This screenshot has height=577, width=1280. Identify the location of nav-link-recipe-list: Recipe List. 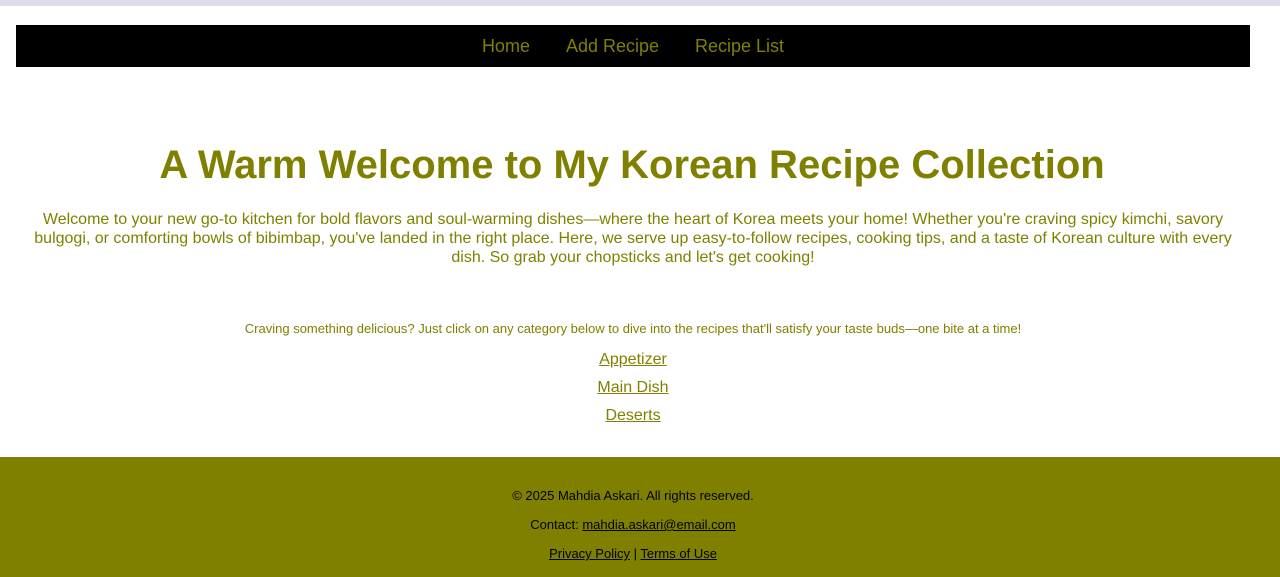
(739, 46).